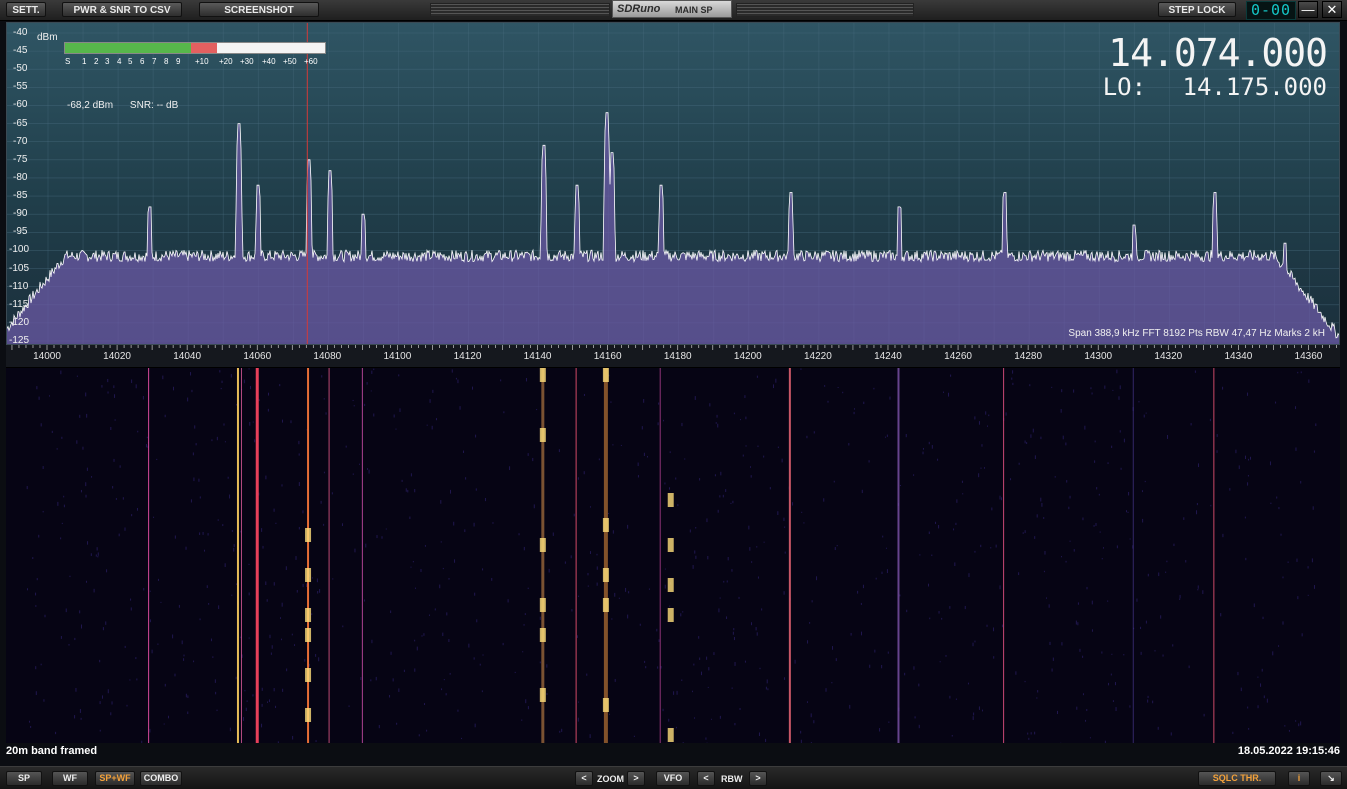 The width and height of the screenshot is (1347, 789). Describe the element at coordinates (20, 177) in the screenshot. I see `db-tick-label: -80` at that location.